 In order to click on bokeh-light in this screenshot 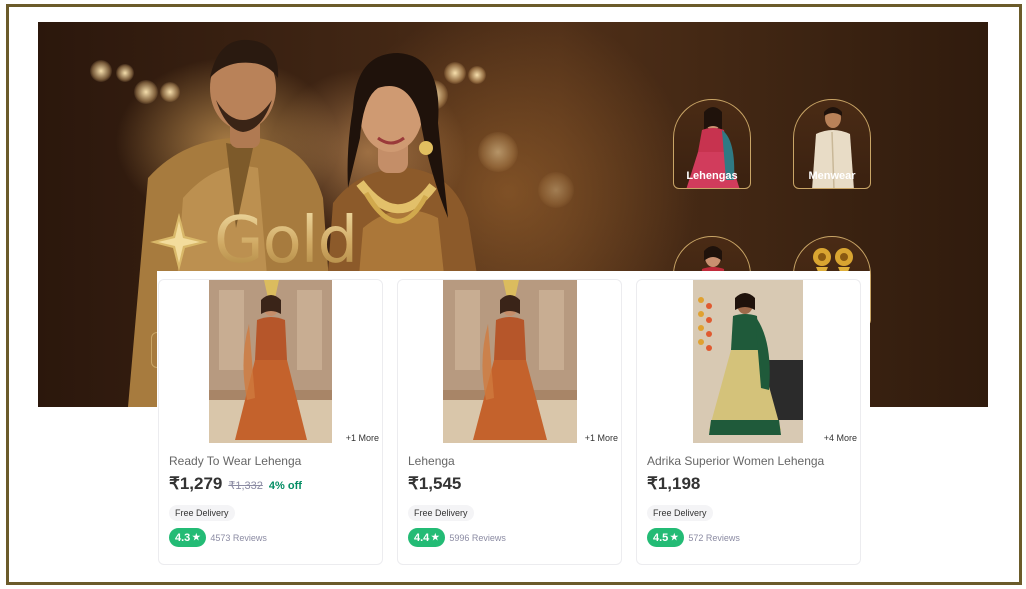, I will do `click(556, 190)`.